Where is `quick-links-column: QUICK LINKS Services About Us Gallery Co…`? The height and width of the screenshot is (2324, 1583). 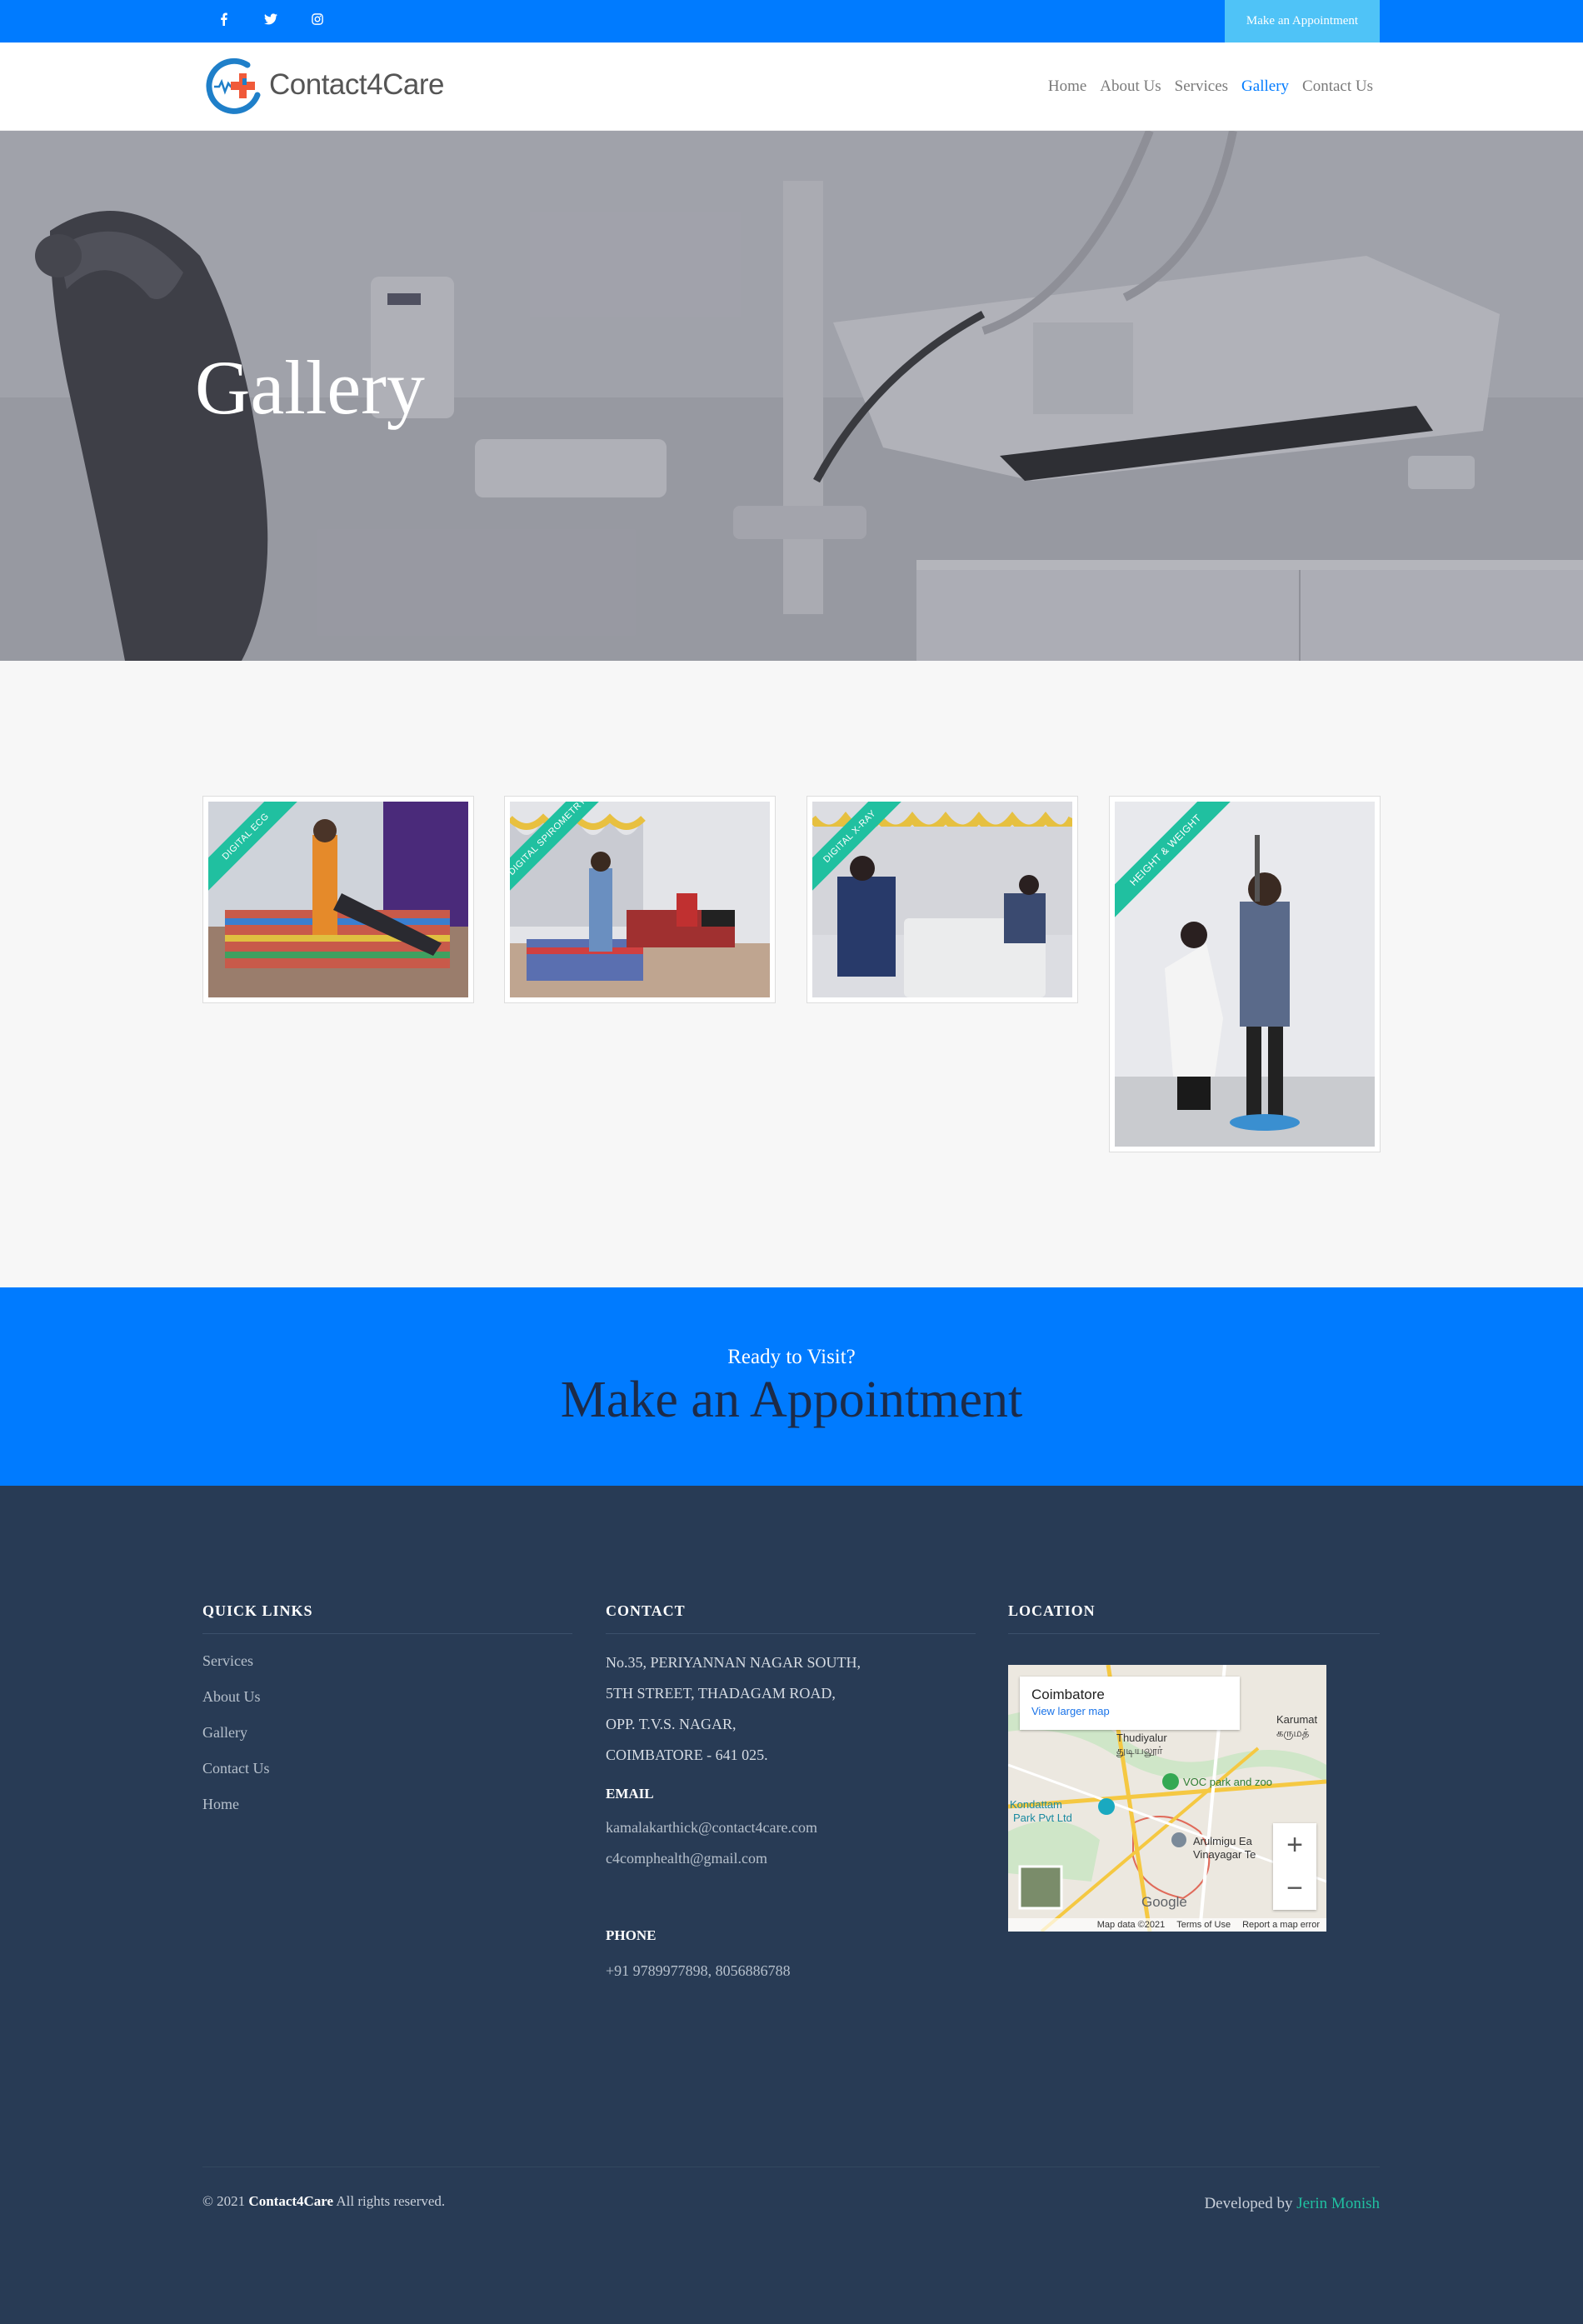
quick-links-column: QUICK LINKS Services About Us Gallery Co… is located at coordinates (387, 1708).